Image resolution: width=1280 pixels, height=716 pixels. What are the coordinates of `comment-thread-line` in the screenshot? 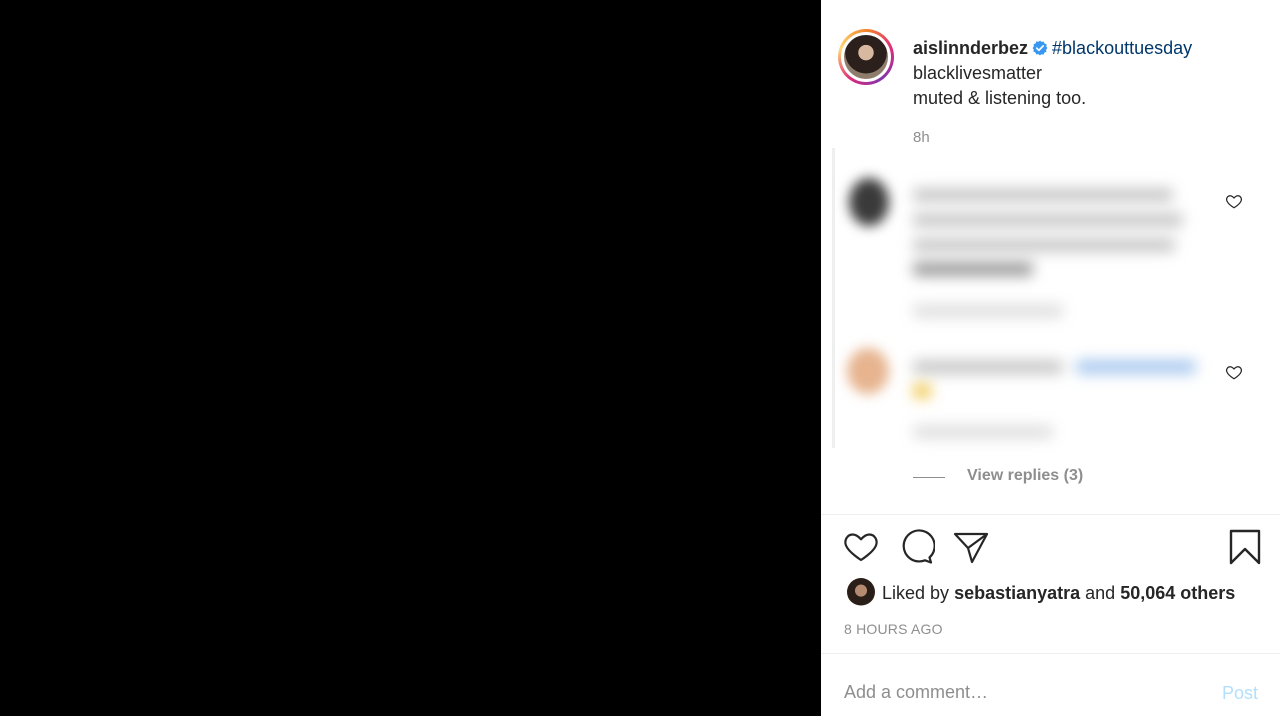 It's located at (833, 298).